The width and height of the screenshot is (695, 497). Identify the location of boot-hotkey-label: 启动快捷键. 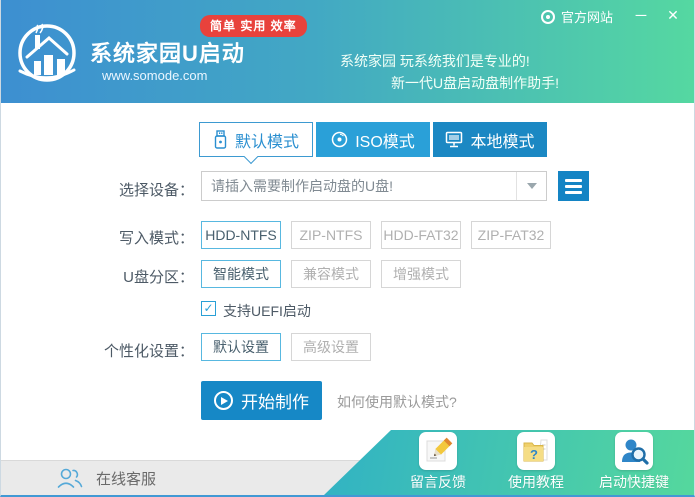
(634, 482).